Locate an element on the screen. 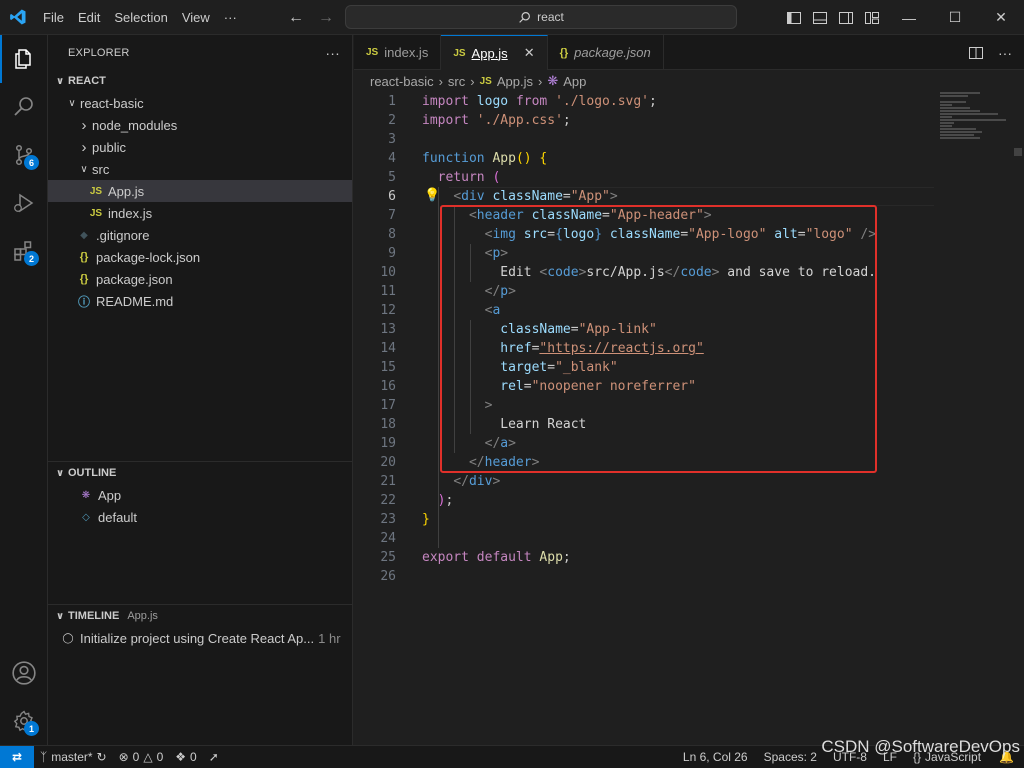 Image resolution: width=1024 pixels, height=768 pixels. menu-view: View is located at coordinates (196, 17).